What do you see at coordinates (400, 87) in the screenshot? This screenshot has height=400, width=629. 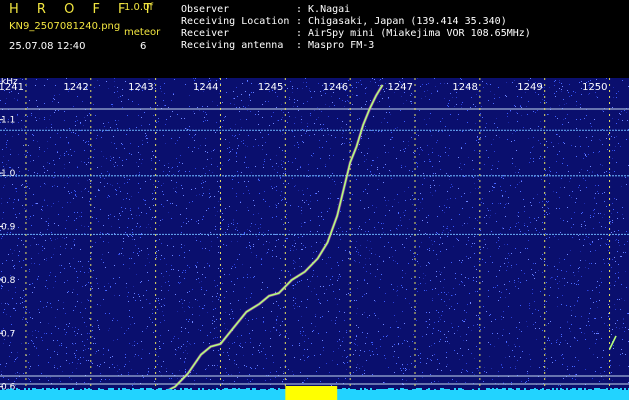 I see `x-tick-label: 1247` at bounding box center [400, 87].